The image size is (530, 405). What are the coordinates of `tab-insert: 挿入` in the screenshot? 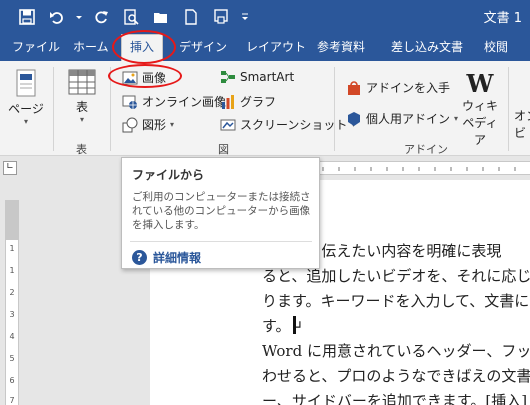 It's located at (142, 47).